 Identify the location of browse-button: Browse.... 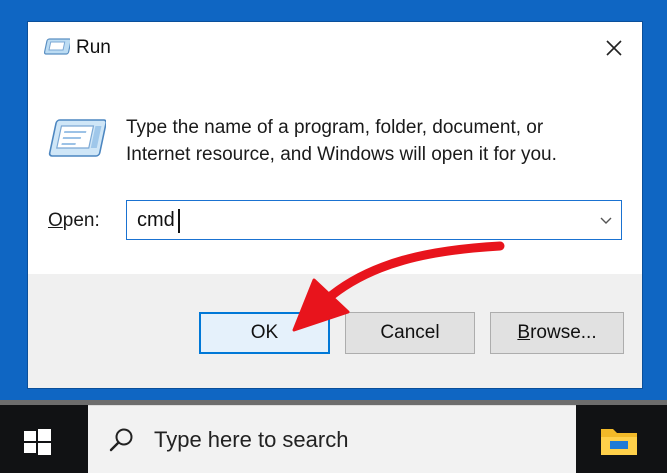
(557, 333).